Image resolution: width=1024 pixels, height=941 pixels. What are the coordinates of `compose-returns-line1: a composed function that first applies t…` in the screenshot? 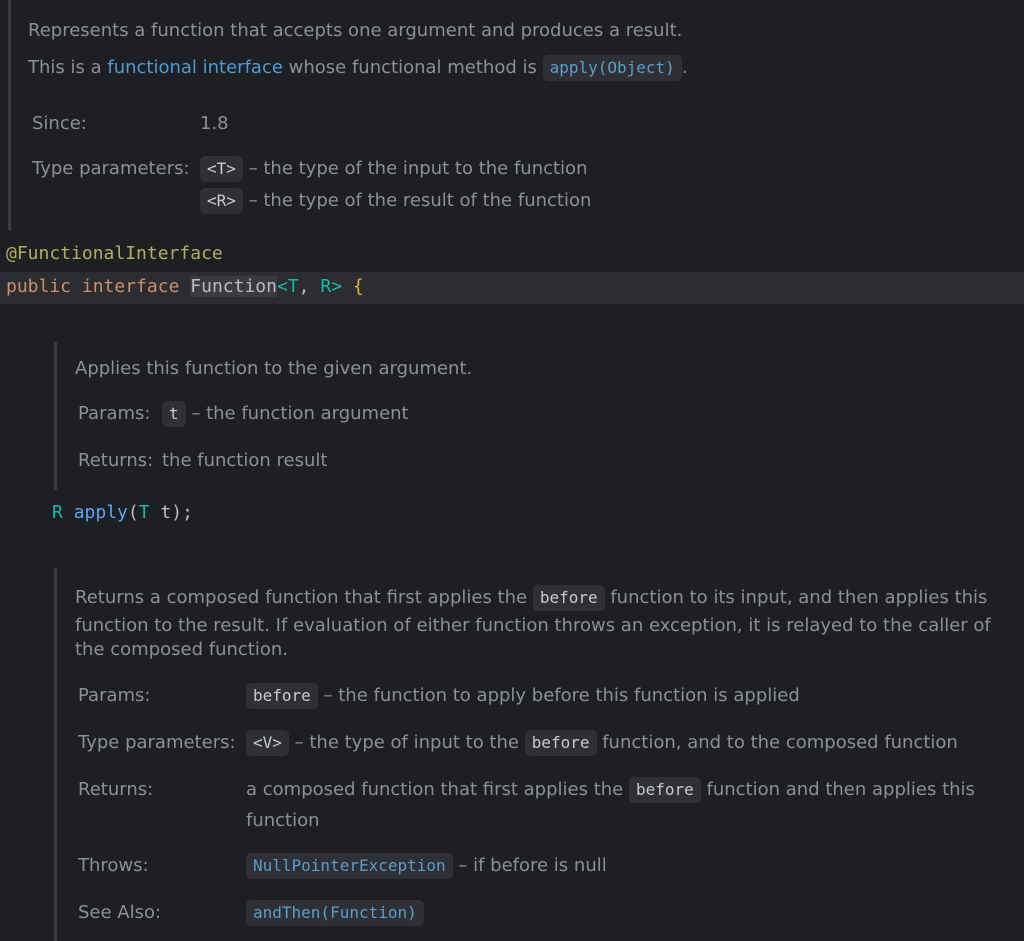 It's located at (610, 790).